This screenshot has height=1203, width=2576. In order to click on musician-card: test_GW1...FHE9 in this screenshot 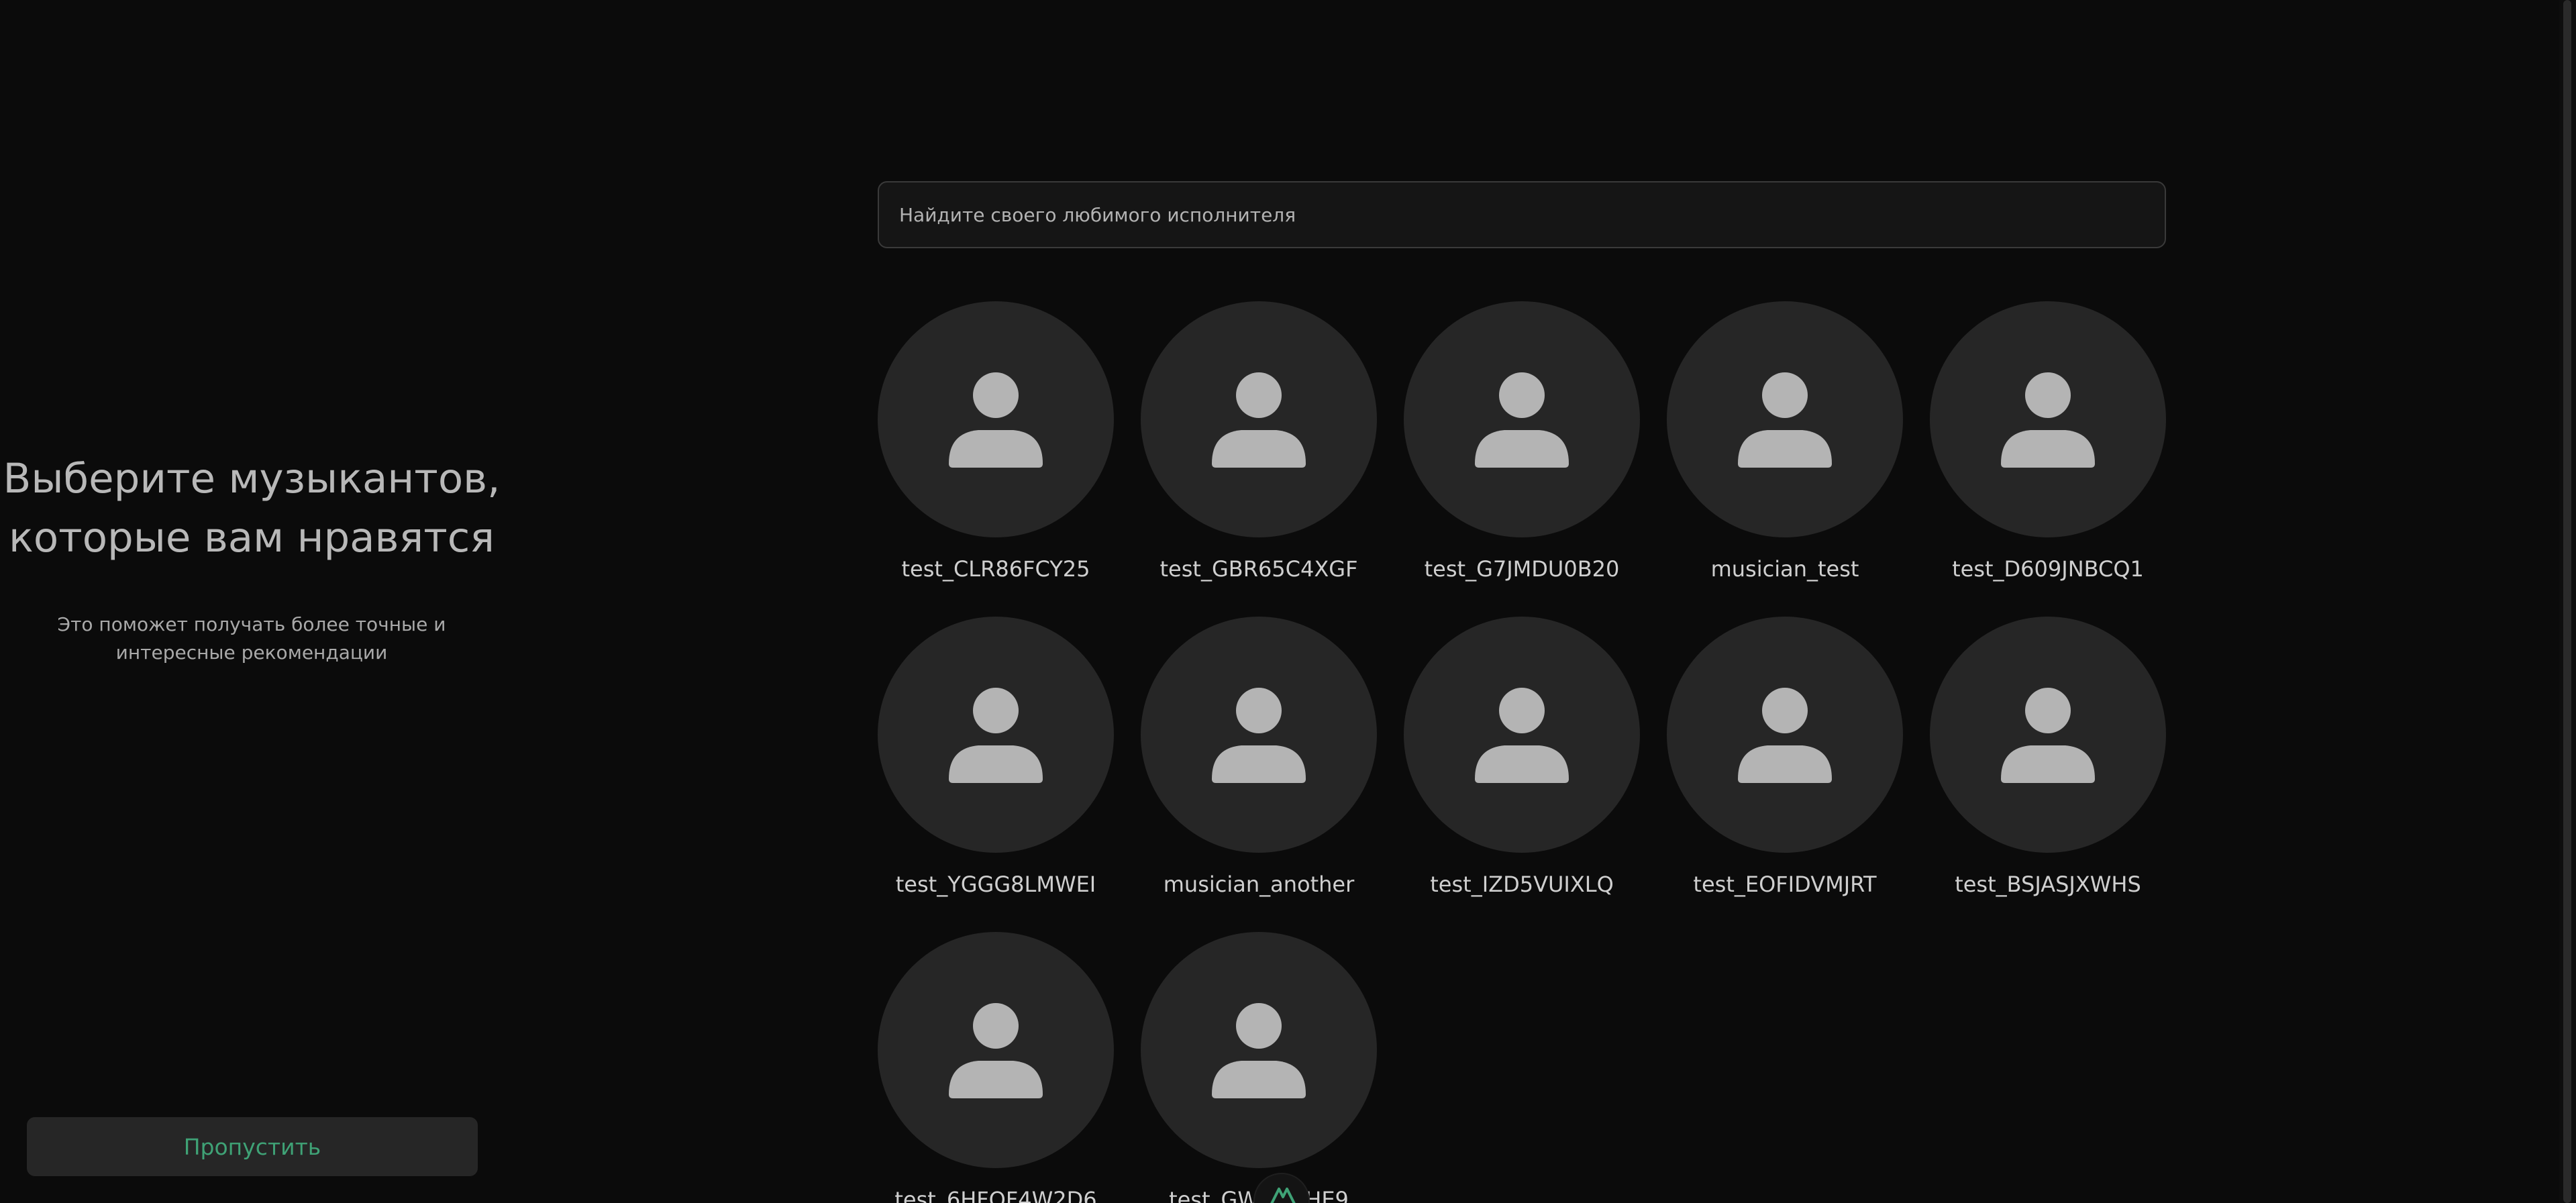, I will do `click(1259, 1067)`.